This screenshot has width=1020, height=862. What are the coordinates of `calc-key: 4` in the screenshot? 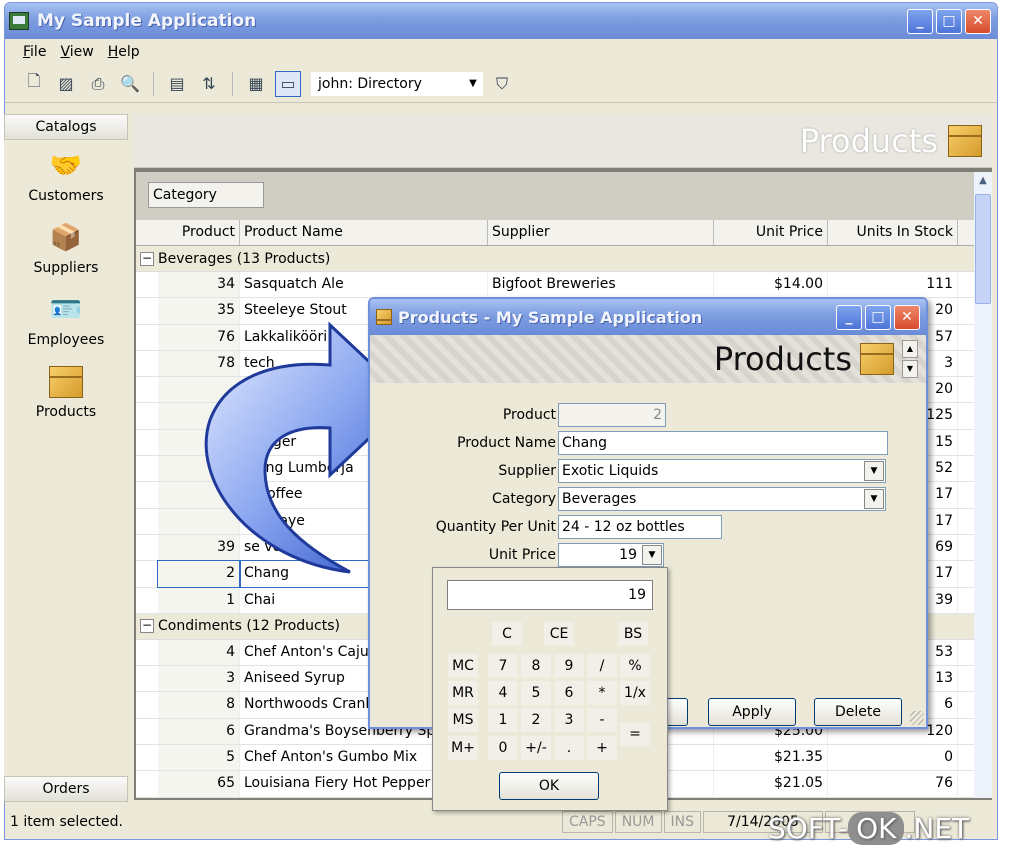 It's located at (503, 693).